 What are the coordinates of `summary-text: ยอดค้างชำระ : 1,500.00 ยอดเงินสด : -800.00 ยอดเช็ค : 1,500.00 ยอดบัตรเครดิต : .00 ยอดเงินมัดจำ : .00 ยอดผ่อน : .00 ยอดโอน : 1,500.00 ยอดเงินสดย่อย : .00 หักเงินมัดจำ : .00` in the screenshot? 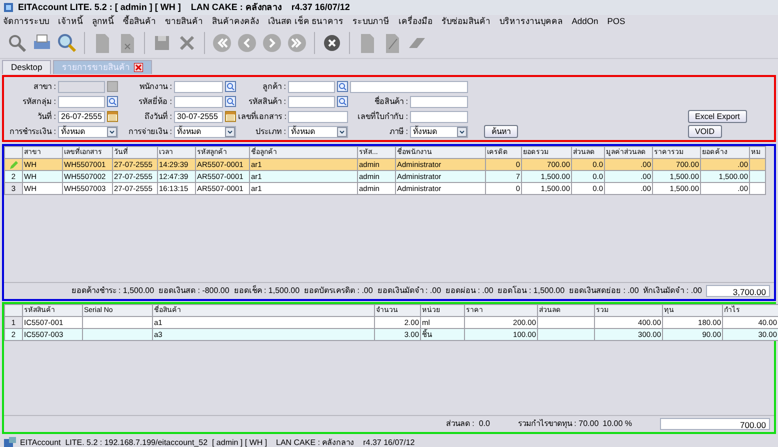 It's located at (386, 291).